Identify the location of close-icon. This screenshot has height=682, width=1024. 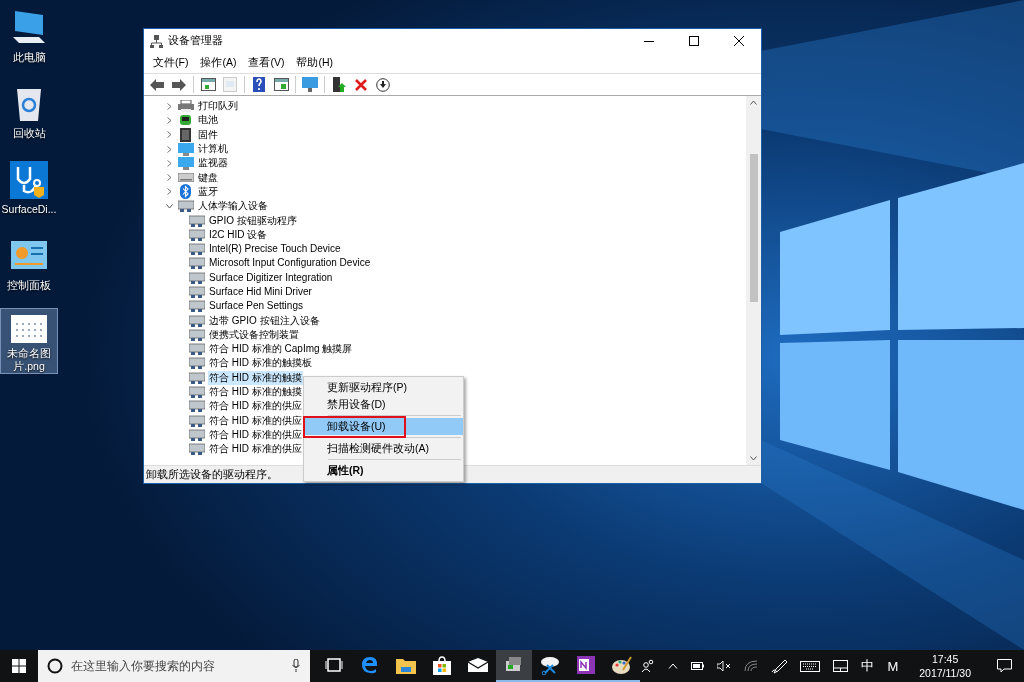
(738, 41).